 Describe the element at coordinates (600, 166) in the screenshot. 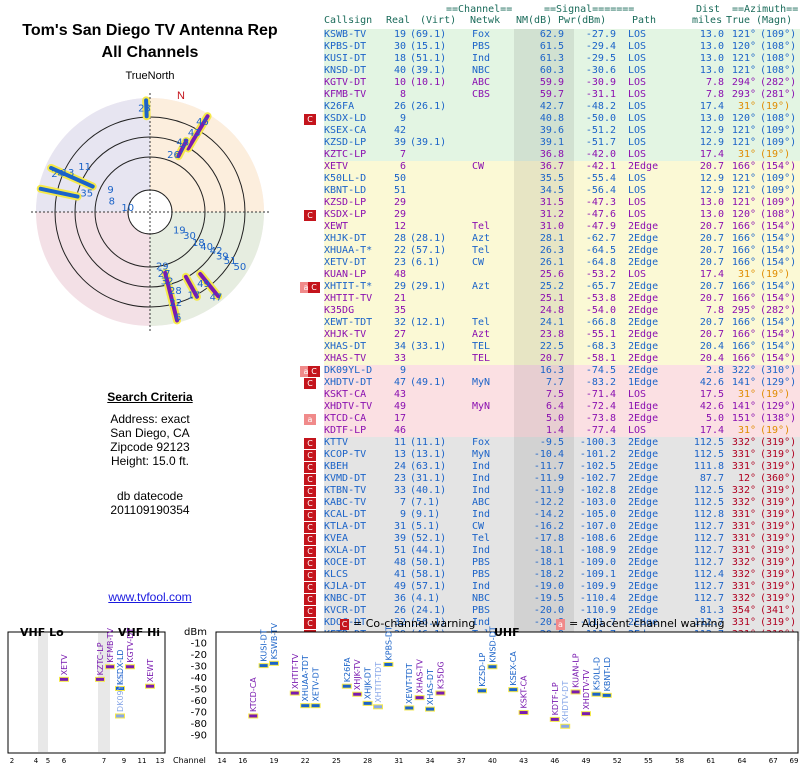

I see `cell-pwr: -42.1` at that location.